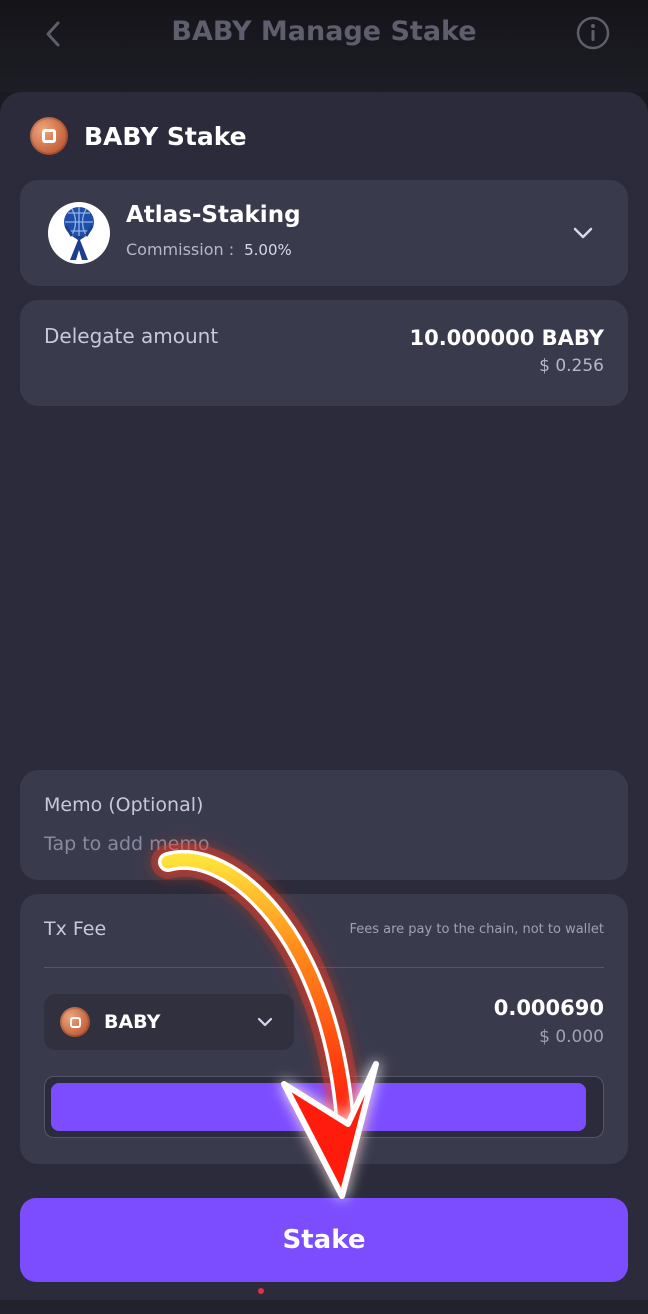  Describe the element at coordinates (127, 844) in the screenshot. I see `memo-placeholder: Tap to add memo` at that location.